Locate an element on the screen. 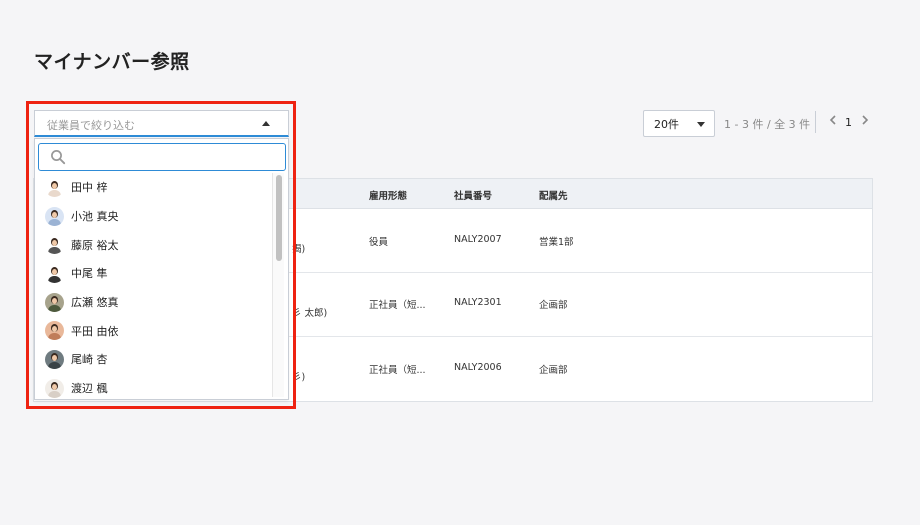 This screenshot has height=525, width=920. chevron-left-icon is located at coordinates (833, 122).